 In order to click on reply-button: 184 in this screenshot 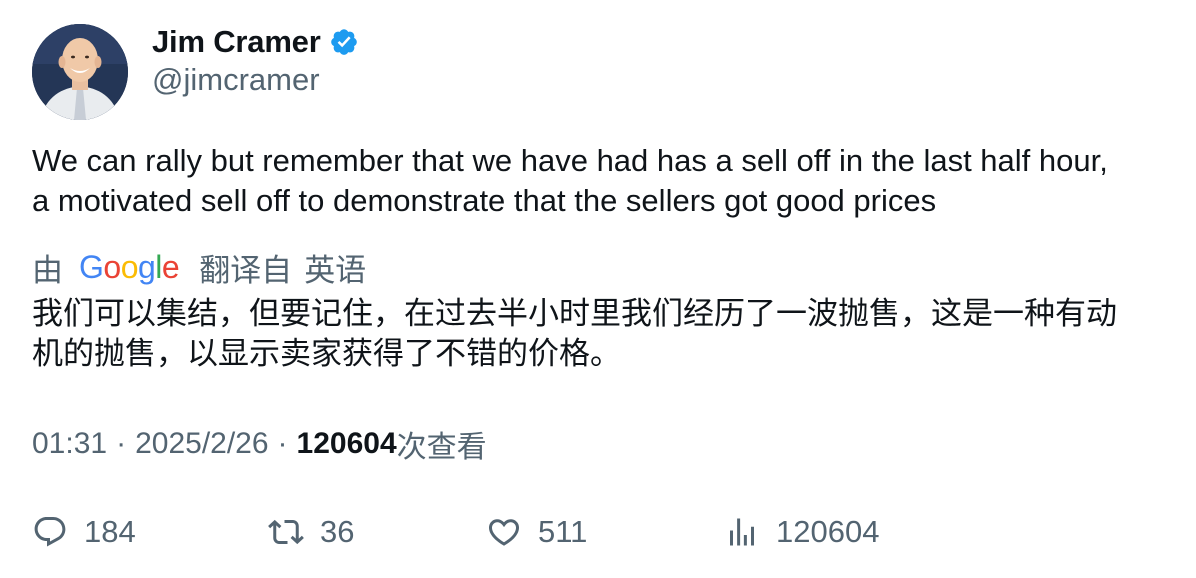, I will do `click(84, 532)`.